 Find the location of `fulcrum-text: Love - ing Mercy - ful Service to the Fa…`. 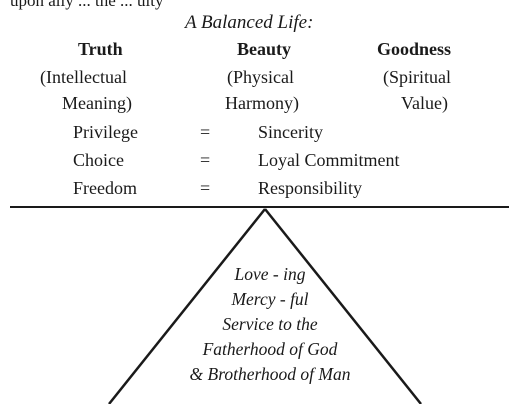

fulcrum-text: Love - ing Mercy - ful Service to the Fa… is located at coordinates (270, 324).